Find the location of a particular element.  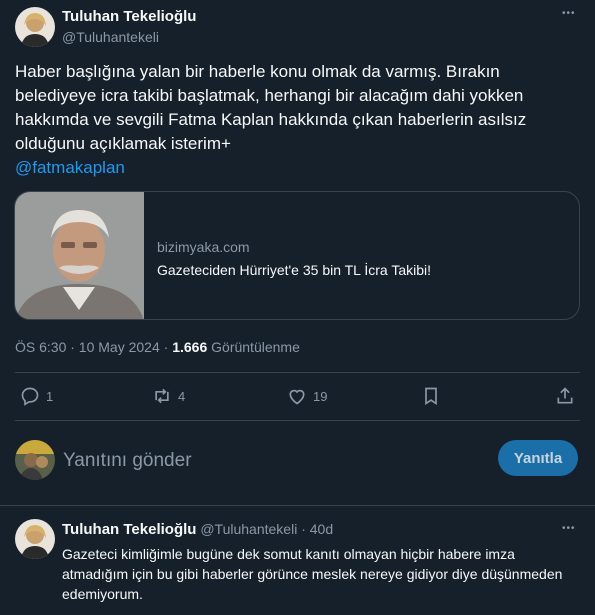

like-count: 19 is located at coordinates (320, 396).